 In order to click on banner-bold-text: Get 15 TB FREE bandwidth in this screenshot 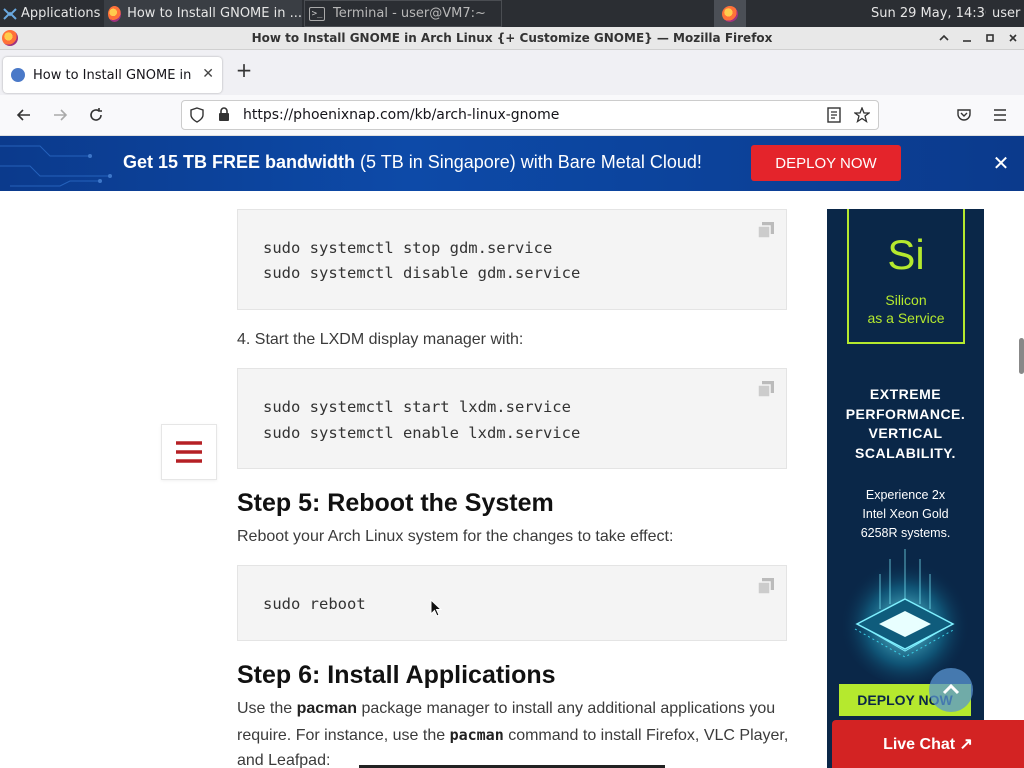, I will do `click(239, 162)`.